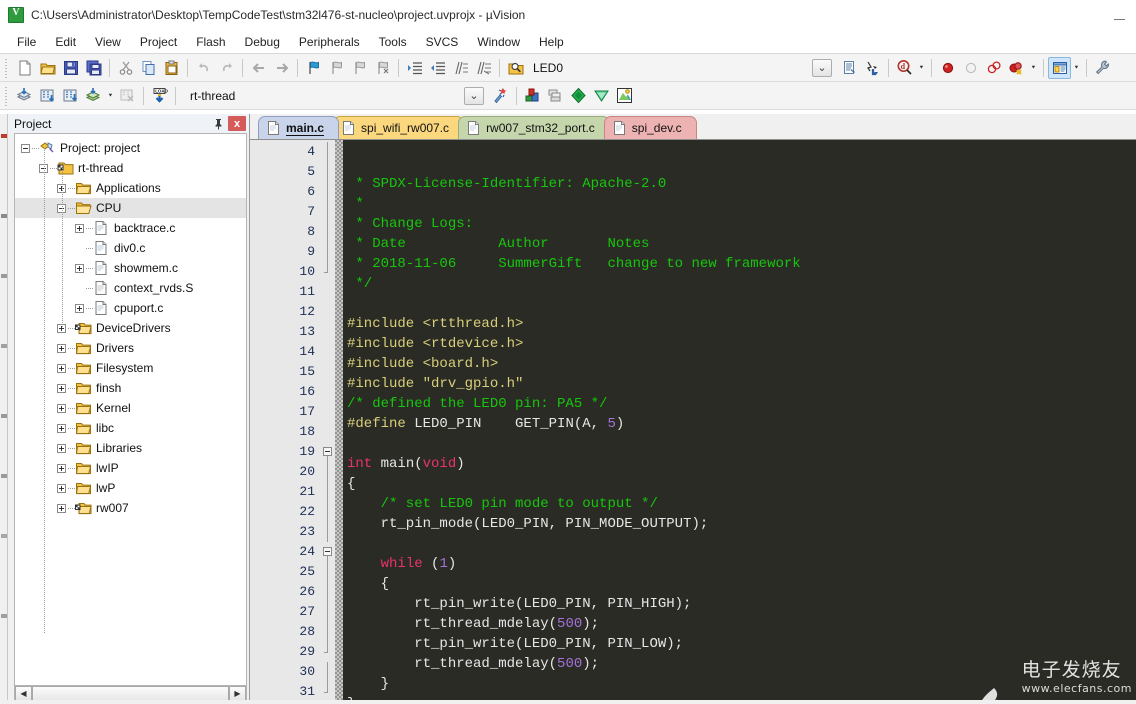  I want to click on tree-item: backtrace.c, so click(130, 228).